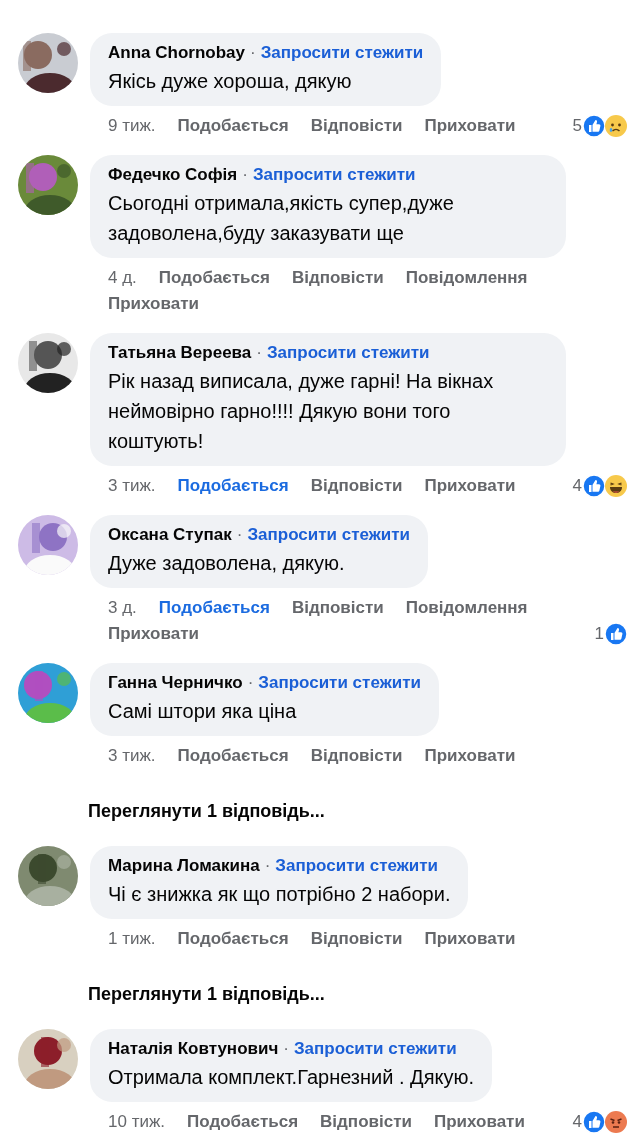 This screenshot has width=642, height=1142. I want to click on comment-text: Чі є знижка як що потрібно 2 набори., so click(279, 894).